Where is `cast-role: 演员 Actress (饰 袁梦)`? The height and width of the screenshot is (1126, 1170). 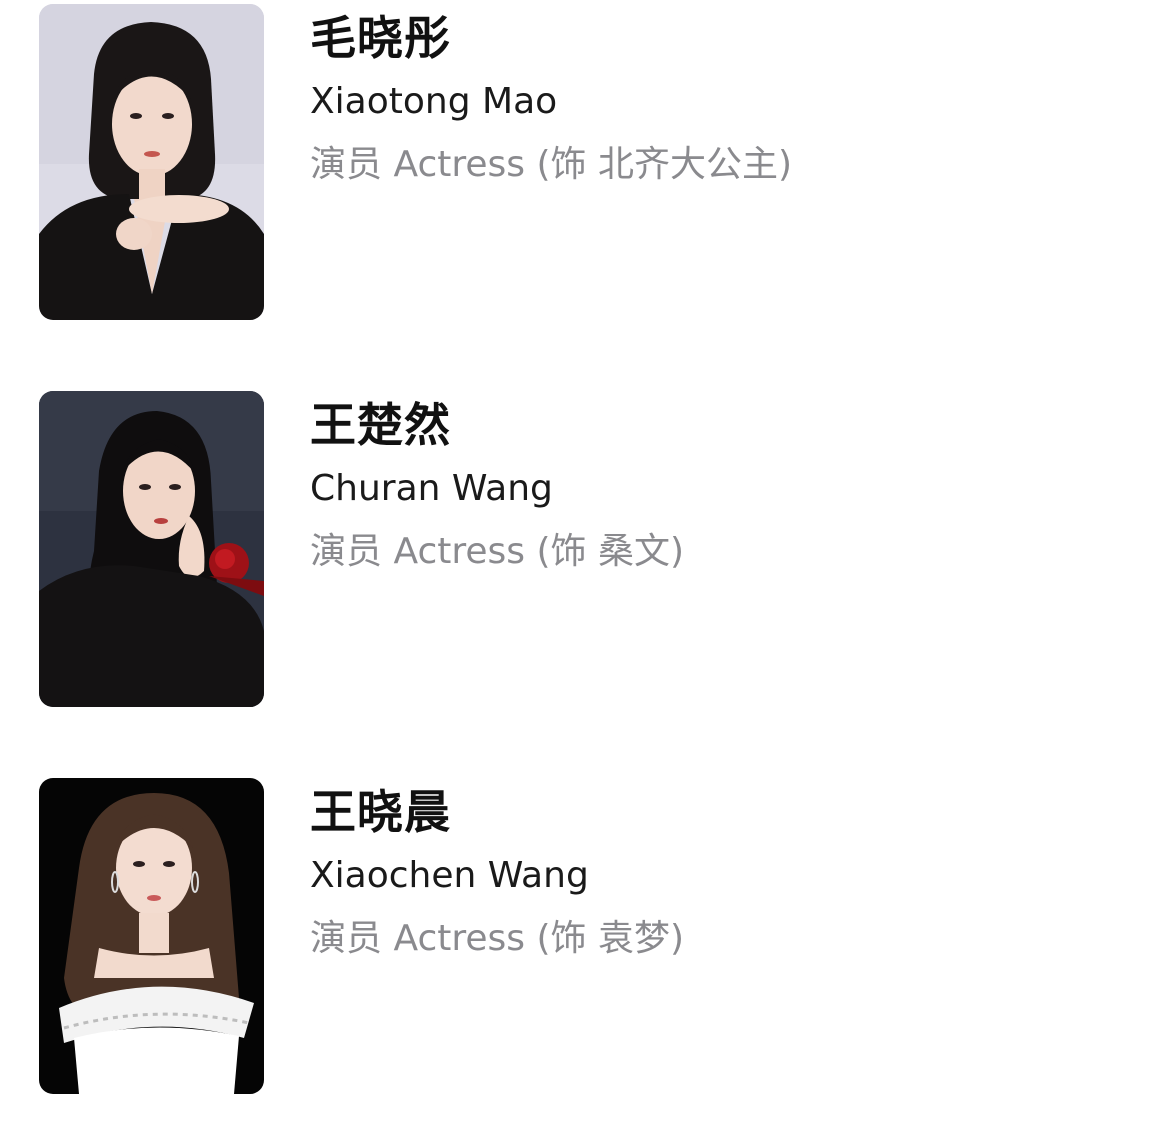 cast-role: 演员 Actress (饰 袁梦) is located at coordinates (497, 938).